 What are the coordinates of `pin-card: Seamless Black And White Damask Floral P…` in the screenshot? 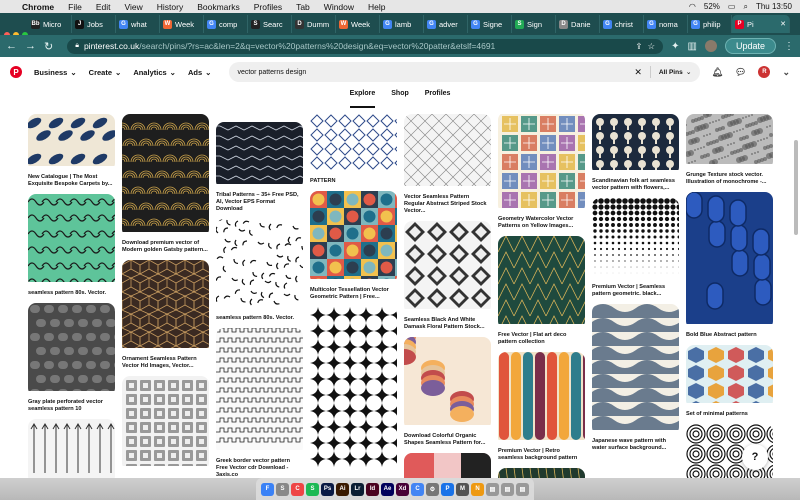 It's located at (447, 276).